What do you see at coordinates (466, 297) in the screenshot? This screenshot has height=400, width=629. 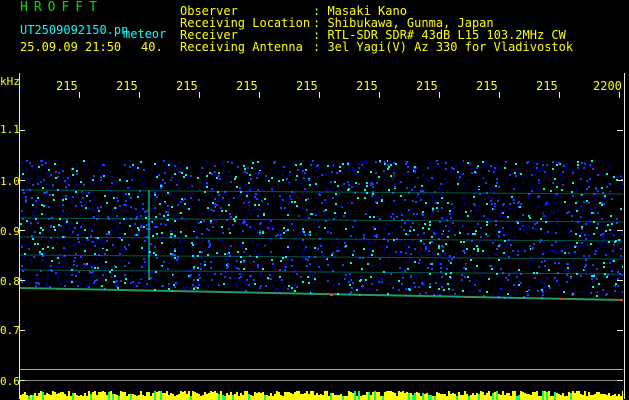 I see `hot-spot` at bounding box center [466, 297].